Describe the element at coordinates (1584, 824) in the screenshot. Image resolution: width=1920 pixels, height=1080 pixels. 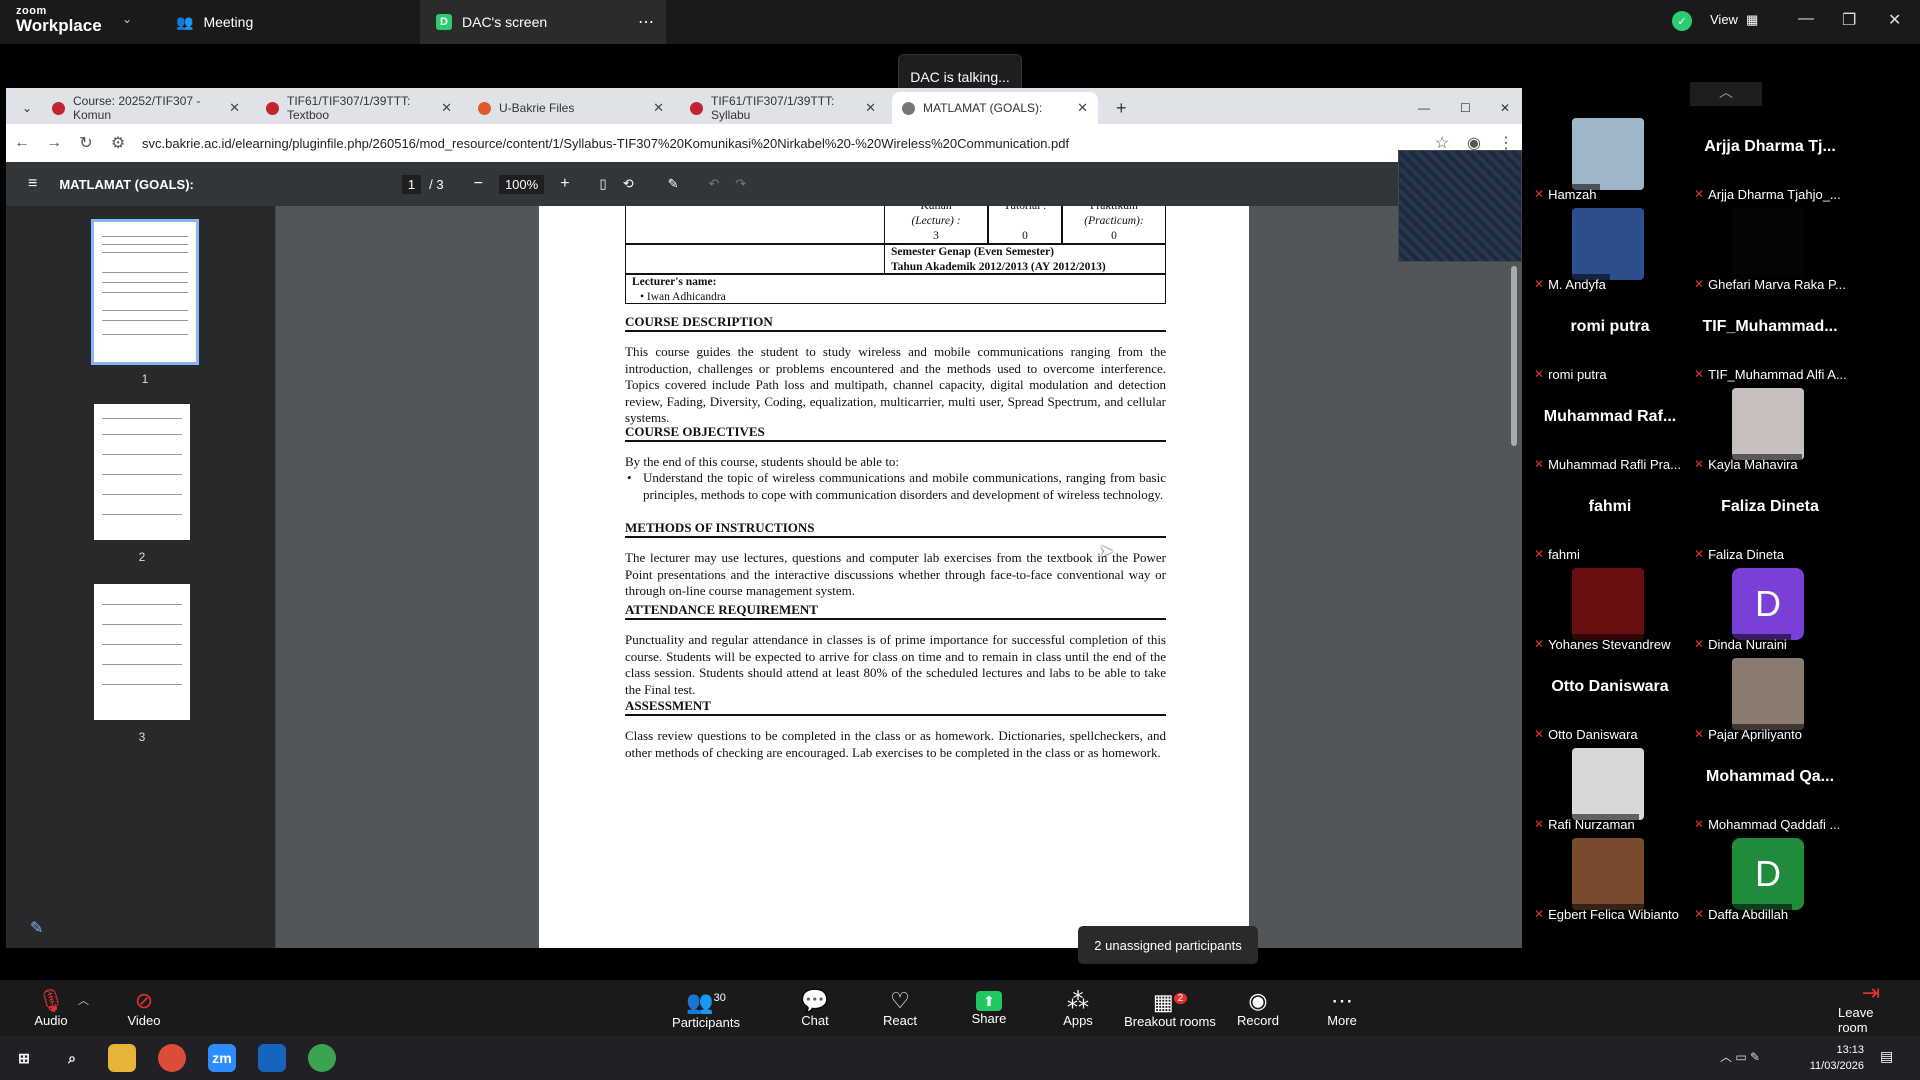
I see `participant-name-label: ✕ Rafi Nurzaman` at that location.